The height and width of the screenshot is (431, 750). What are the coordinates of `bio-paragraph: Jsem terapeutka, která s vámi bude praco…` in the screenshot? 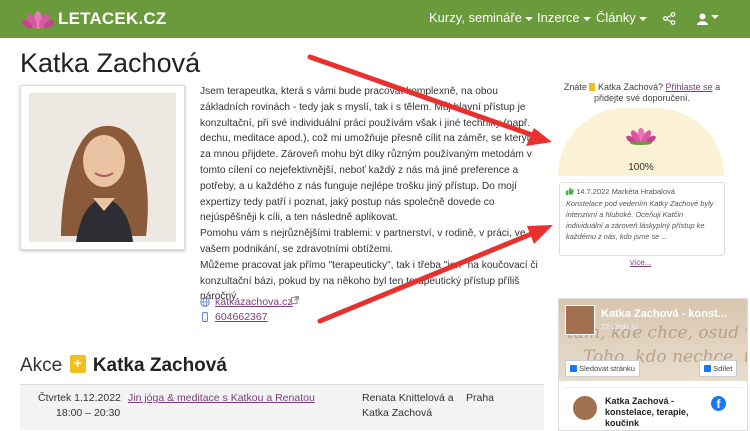 It's located at (368, 155).